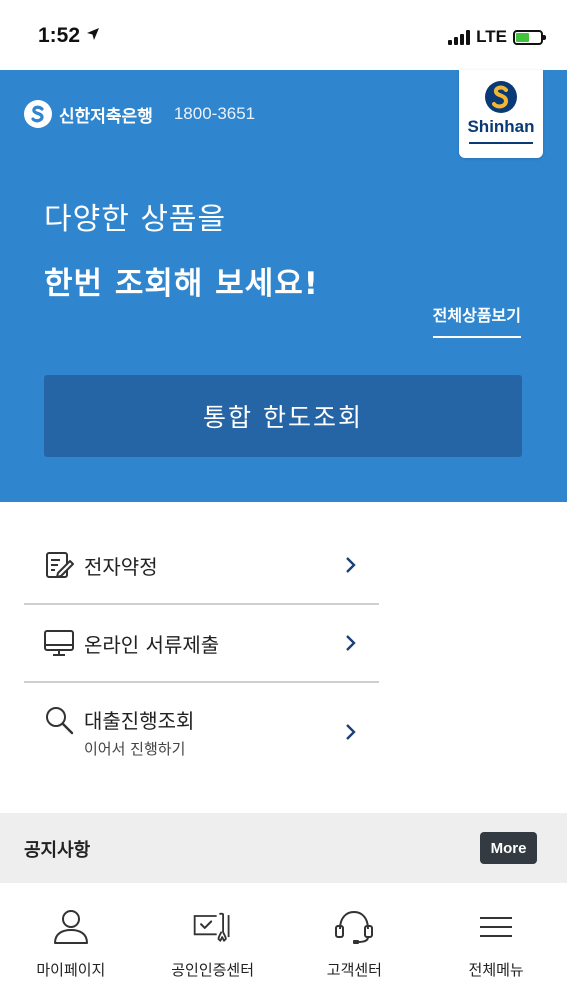 The image size is (567, 996). Describe the element at coordinates (283, 35) in the screenshot. I see `status-bar: 1:52 LTE` at that location.